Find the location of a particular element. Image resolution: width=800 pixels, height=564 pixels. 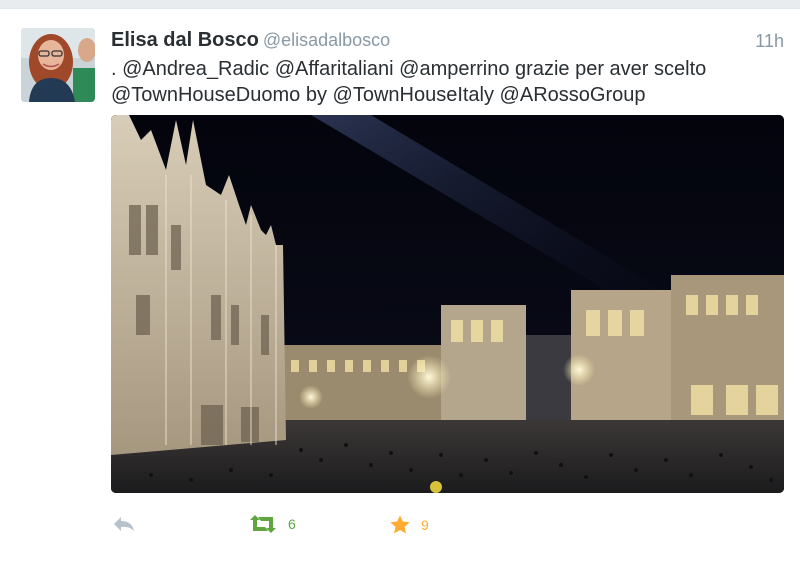

retweet-count: 6 is located at coordinates (292, 524).